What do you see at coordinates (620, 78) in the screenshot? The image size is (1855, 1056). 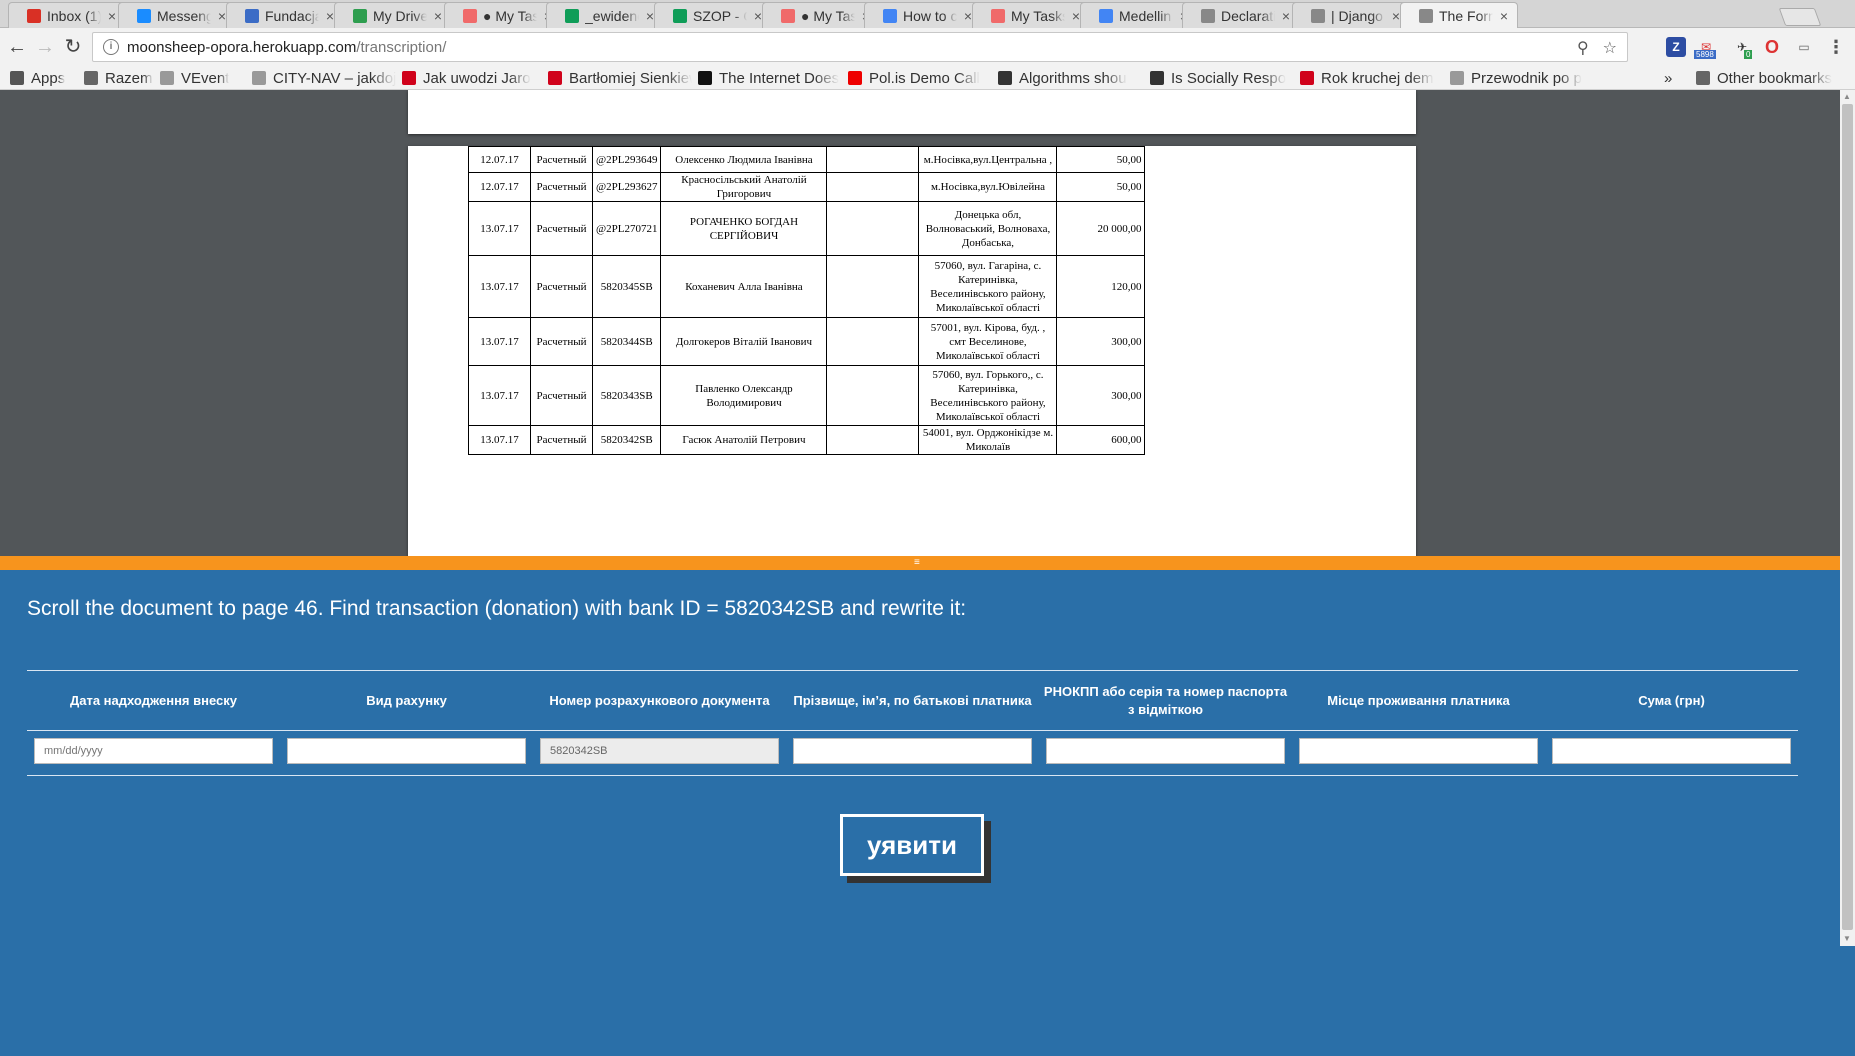 I see `bookmark-item: Bartłomiej Sienkiewicz` at bounding box center [620, 78].